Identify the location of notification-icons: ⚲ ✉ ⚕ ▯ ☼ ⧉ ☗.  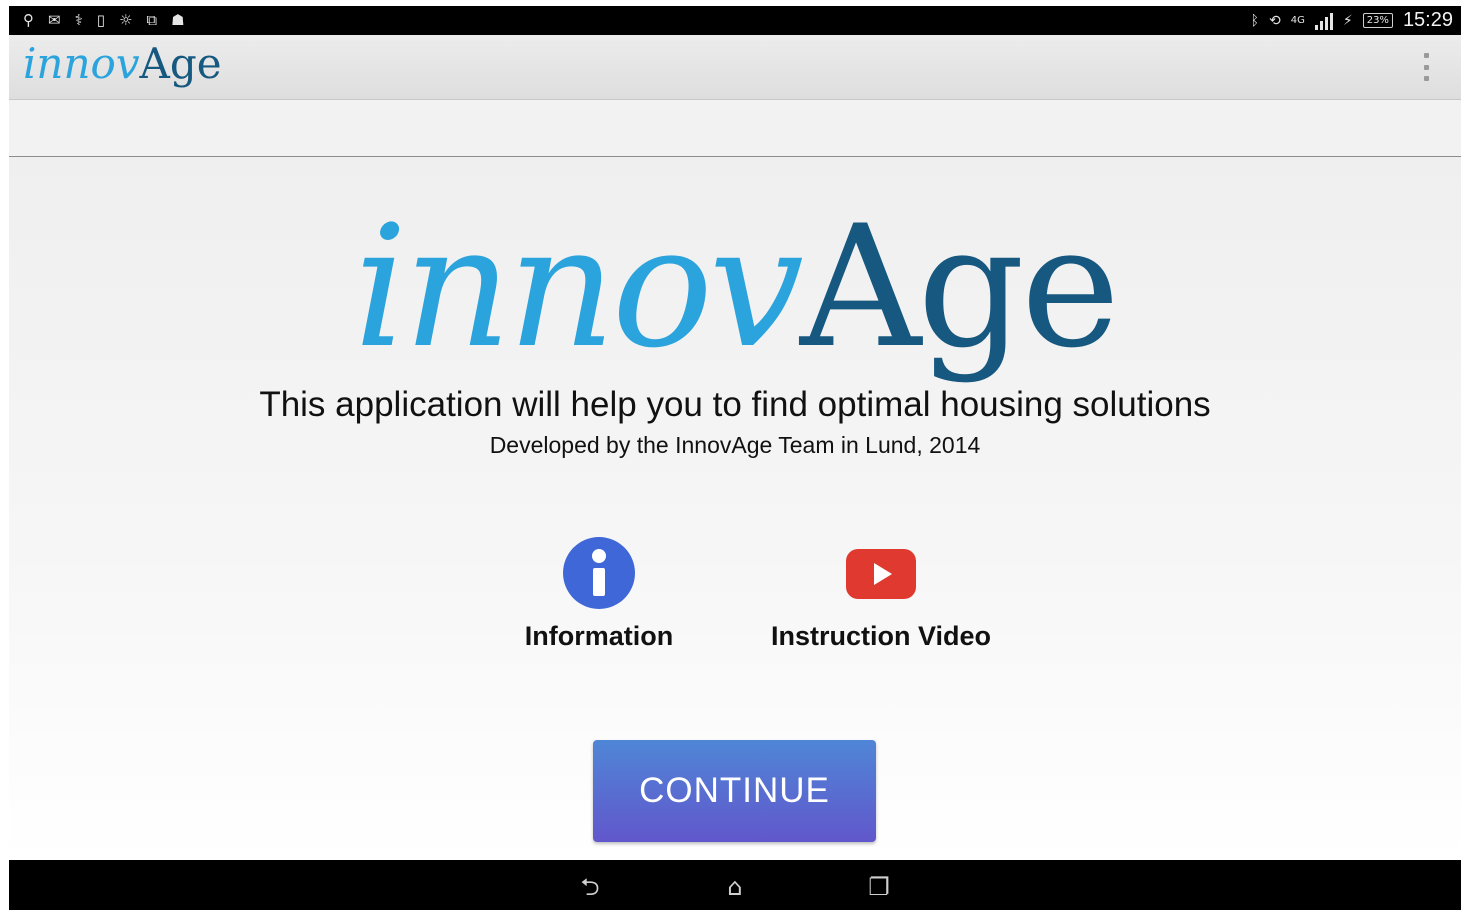
(104, 20).